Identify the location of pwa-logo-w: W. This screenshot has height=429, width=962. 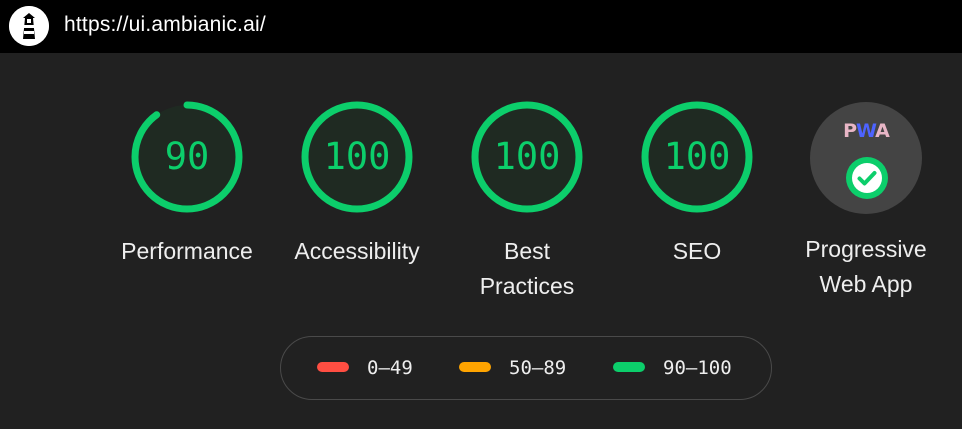
(866, 131).